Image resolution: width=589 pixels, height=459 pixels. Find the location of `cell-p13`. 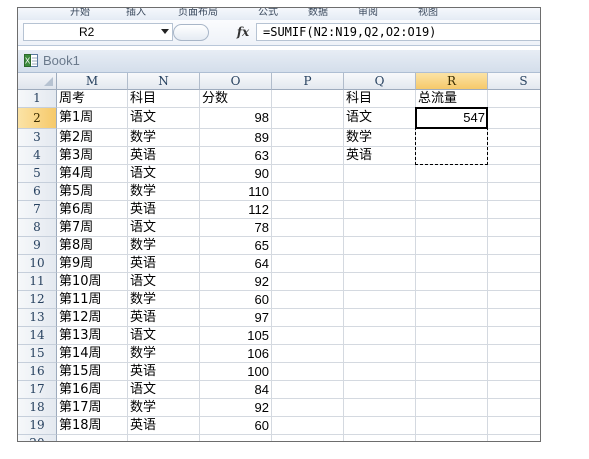

cell-p13 is located at coordinates (308, 318).